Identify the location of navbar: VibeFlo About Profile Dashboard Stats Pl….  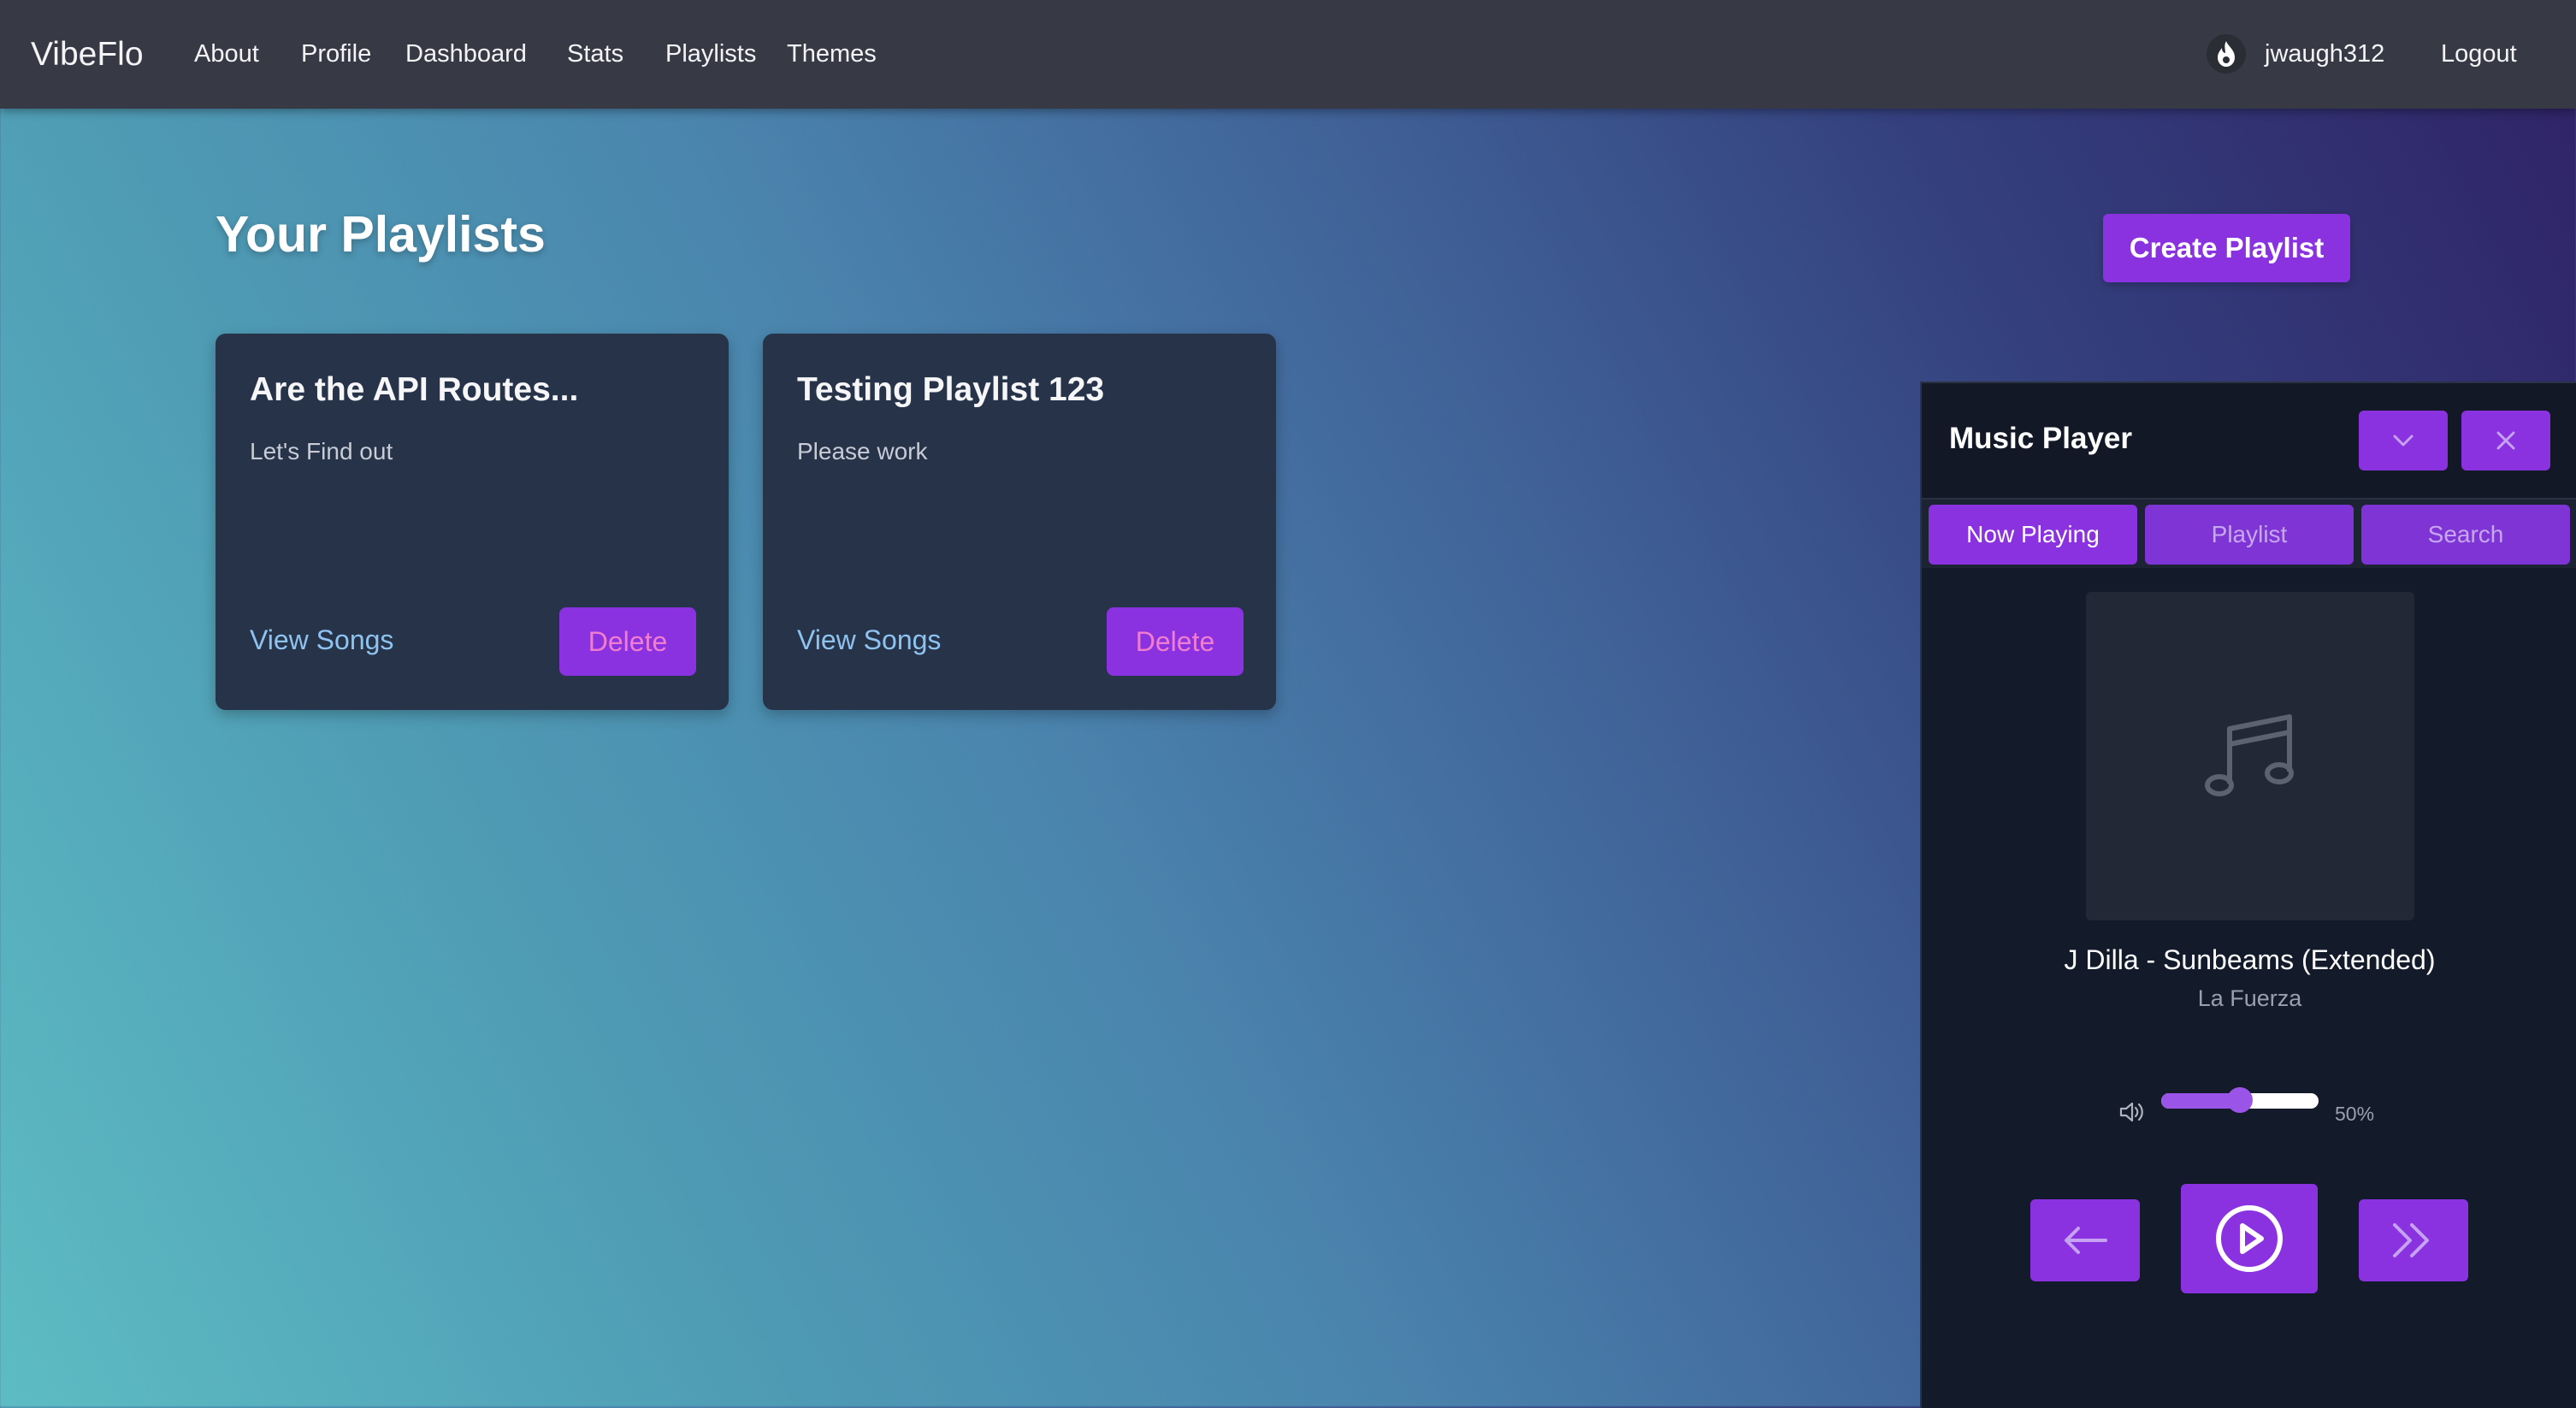
(1288, 54).